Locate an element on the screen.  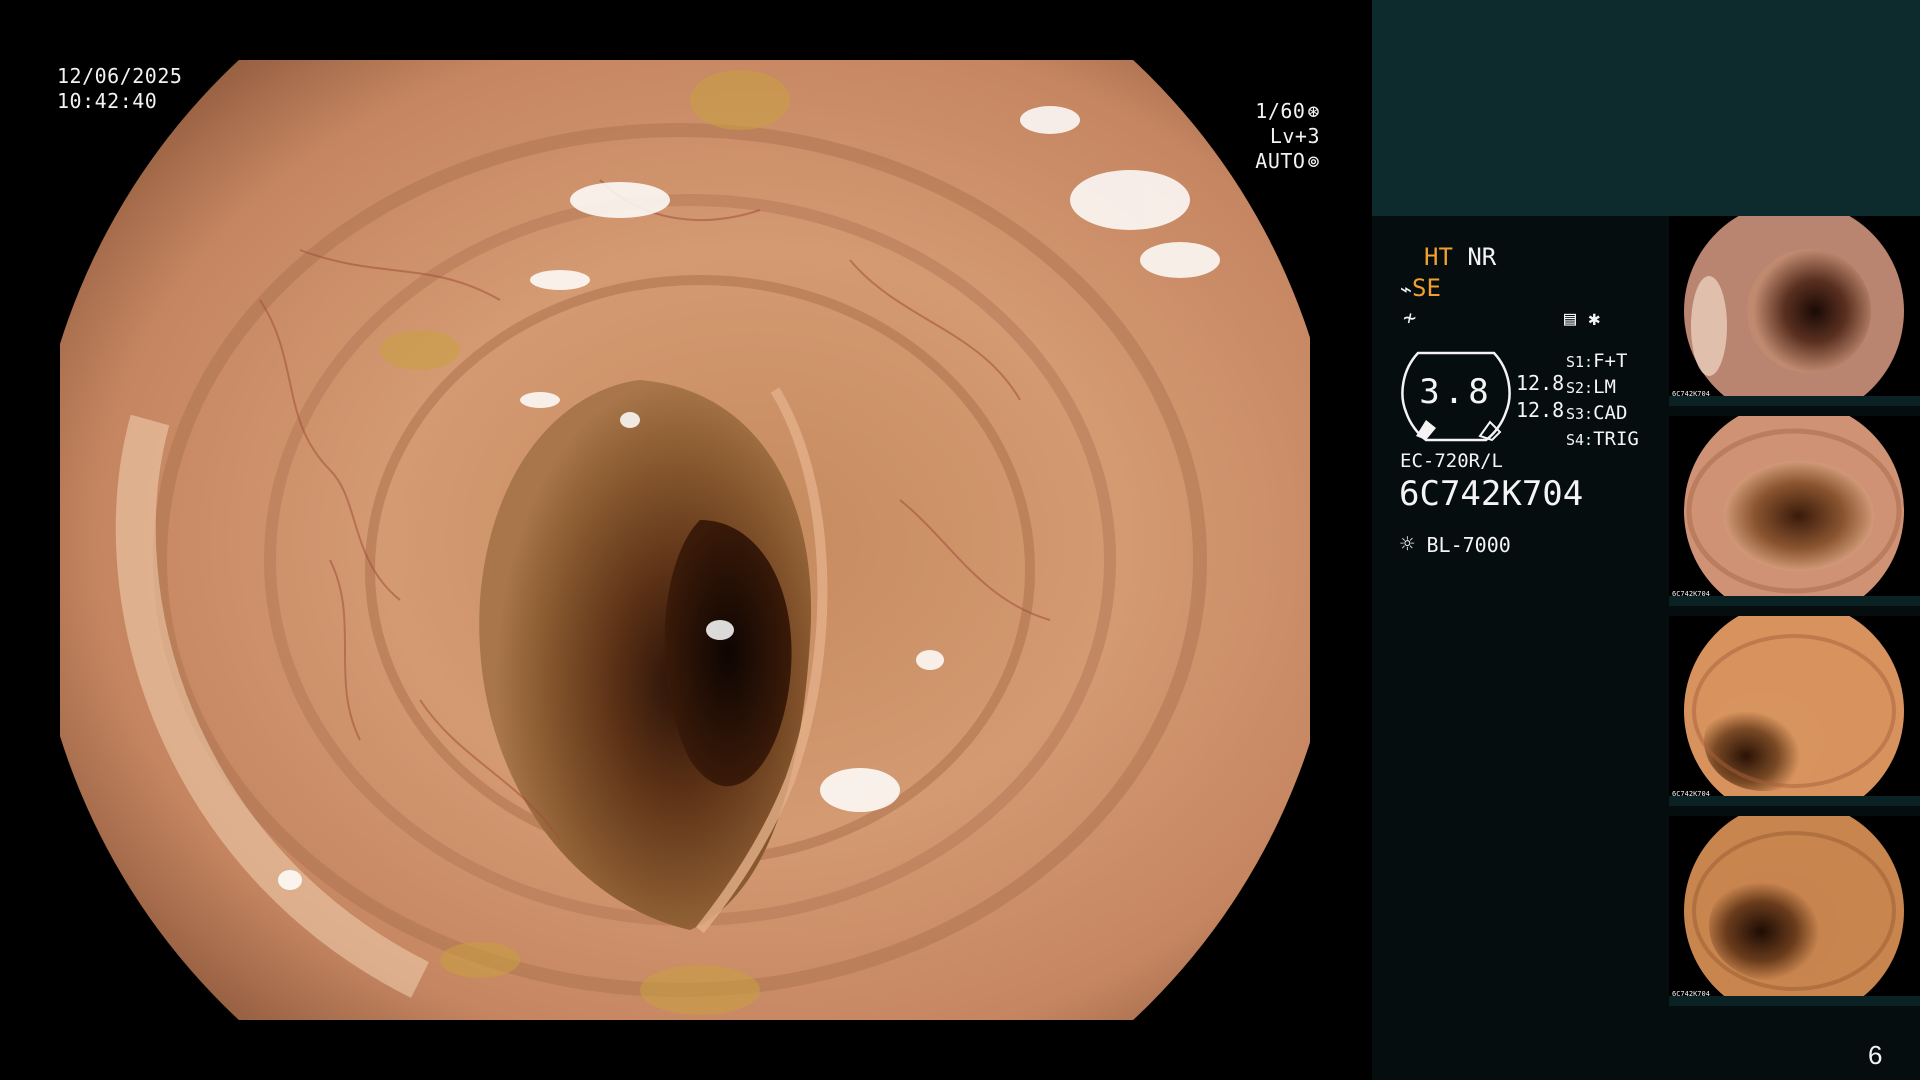
overlay-datetime: 12/06/2025 10:42:40 is located at coordinates (119, 89).